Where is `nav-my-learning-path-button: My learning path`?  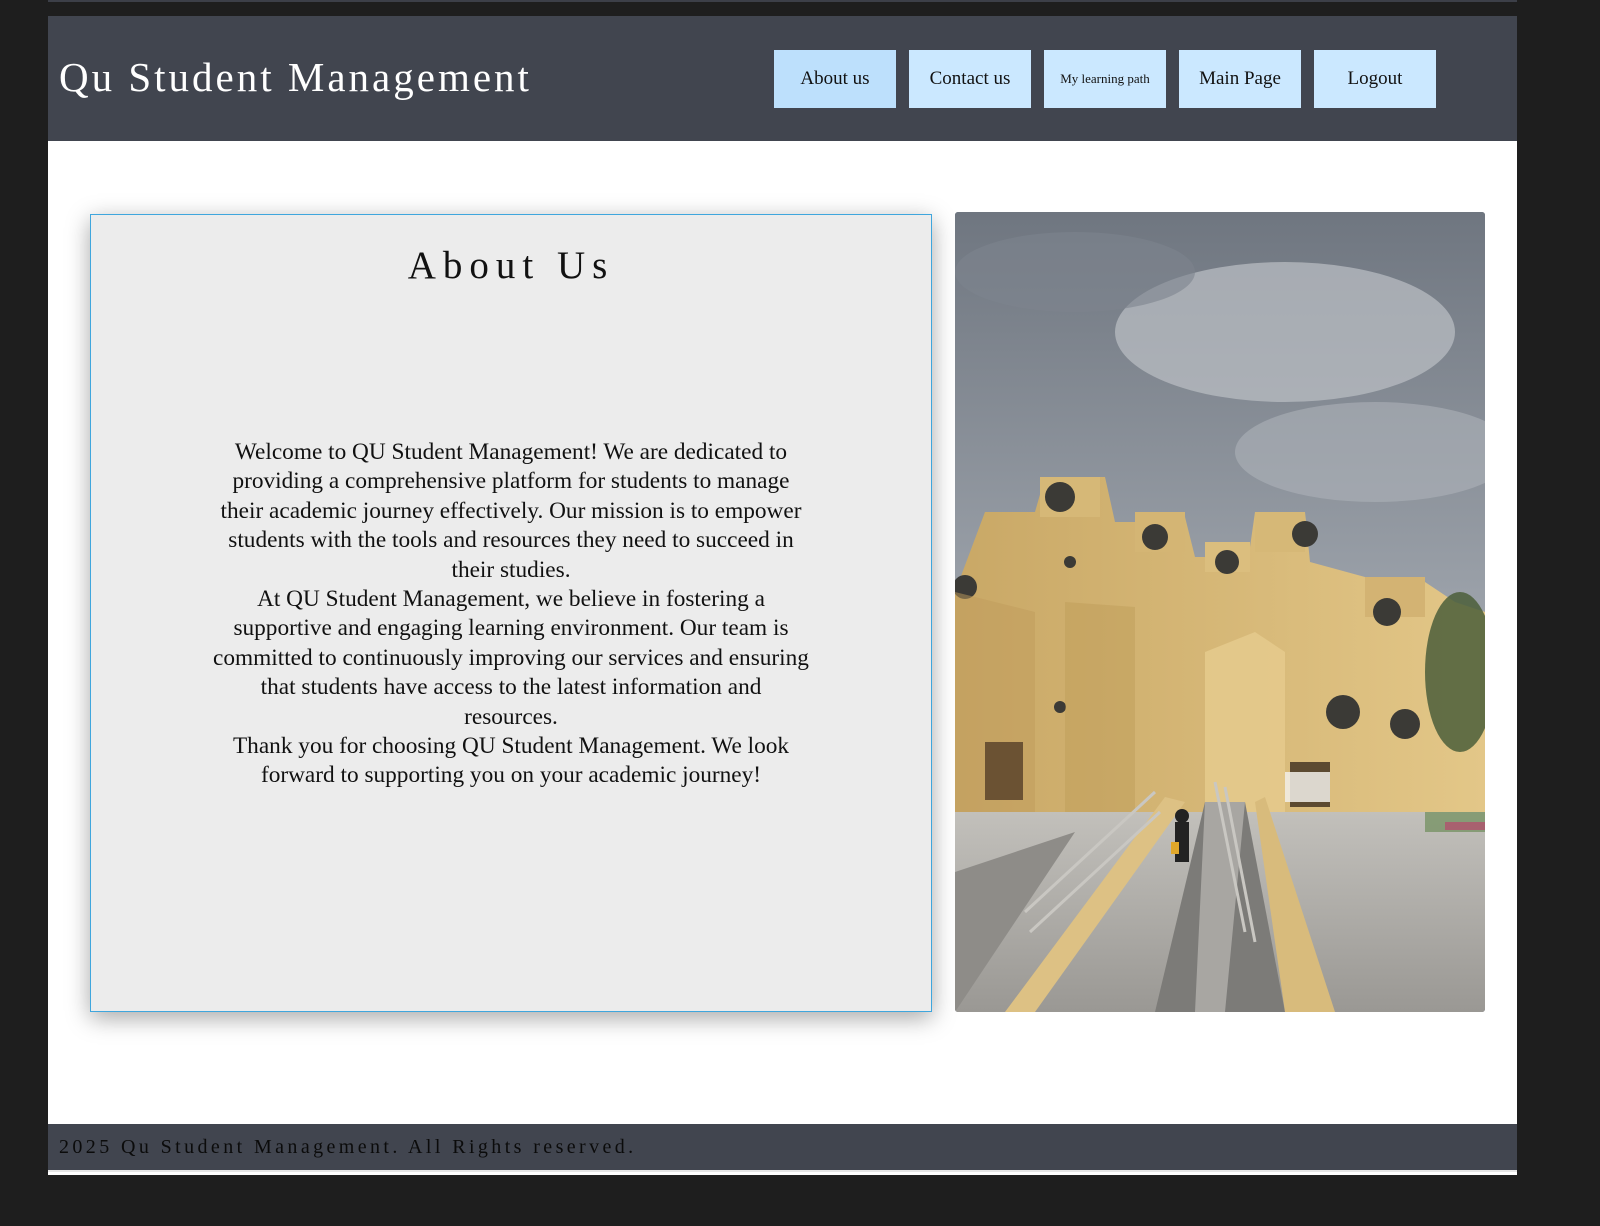 nav-my-learning-path-button: My learning path is located at coordinates (1105, 79).